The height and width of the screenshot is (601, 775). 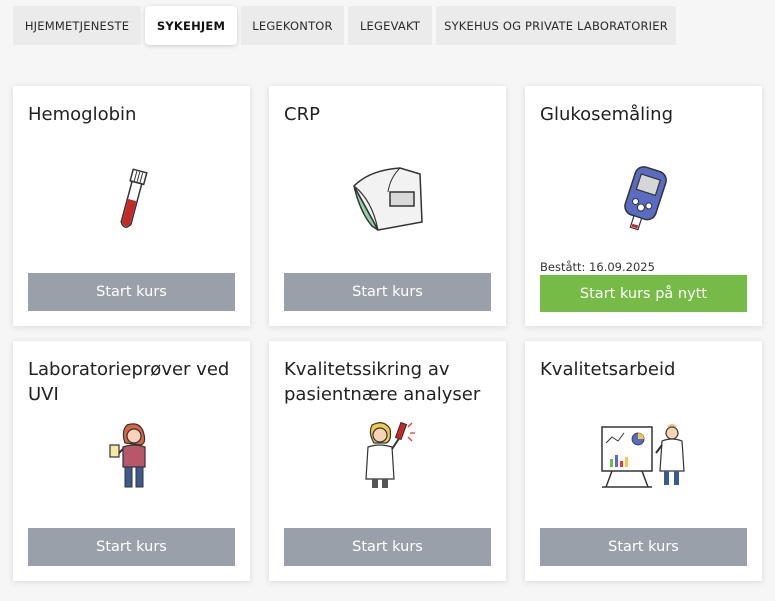 I want to click on course-card-crp: CRP Start kurs, so click(x=387, y=206).